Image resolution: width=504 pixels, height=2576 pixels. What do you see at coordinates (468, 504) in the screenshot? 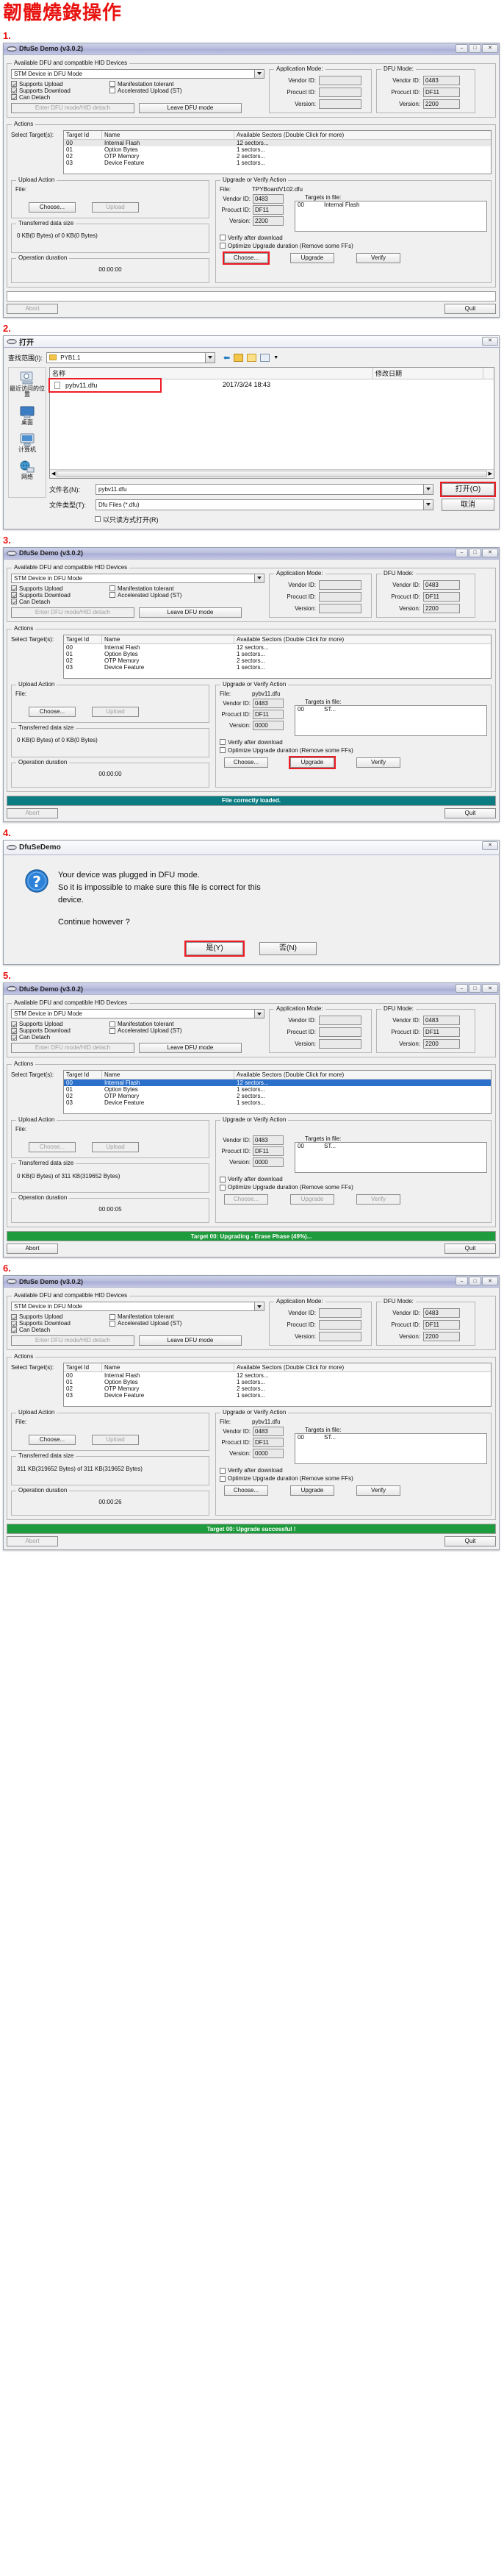
I see `cancel-button: 取消` at bounding box center [468, 504].